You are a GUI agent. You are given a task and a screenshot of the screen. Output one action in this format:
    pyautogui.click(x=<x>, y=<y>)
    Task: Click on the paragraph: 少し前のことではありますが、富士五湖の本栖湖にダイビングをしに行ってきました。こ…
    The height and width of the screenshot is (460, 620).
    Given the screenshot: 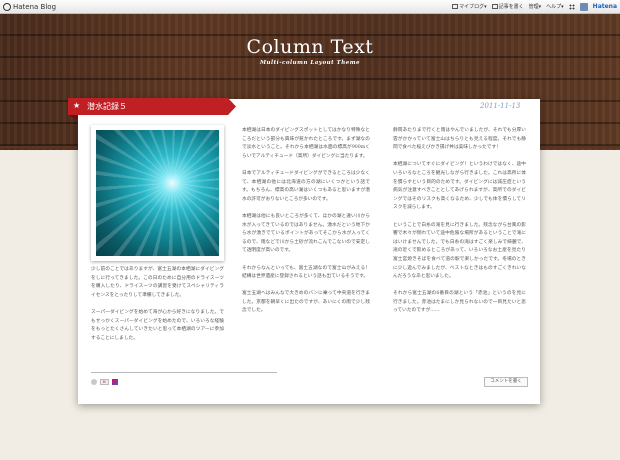 What is the action you would take?
    pyautogui.click(x=157, y=282)
    